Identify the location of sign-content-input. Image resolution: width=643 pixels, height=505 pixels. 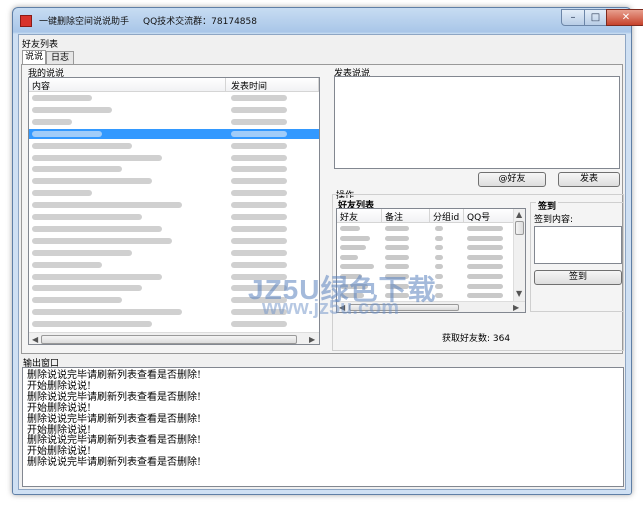
(578, 245).